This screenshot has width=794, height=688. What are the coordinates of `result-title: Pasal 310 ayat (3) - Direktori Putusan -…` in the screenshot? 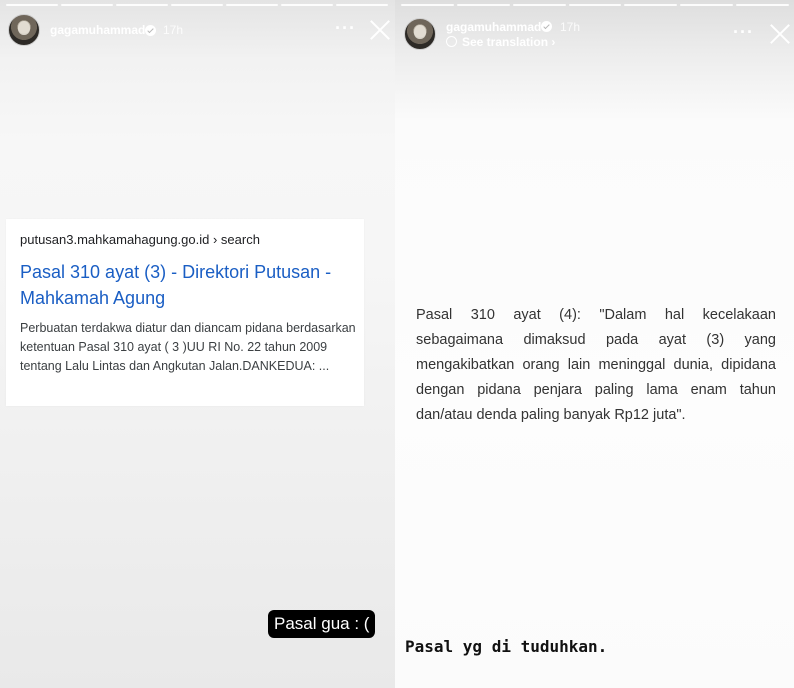 It's located at (190, 285).